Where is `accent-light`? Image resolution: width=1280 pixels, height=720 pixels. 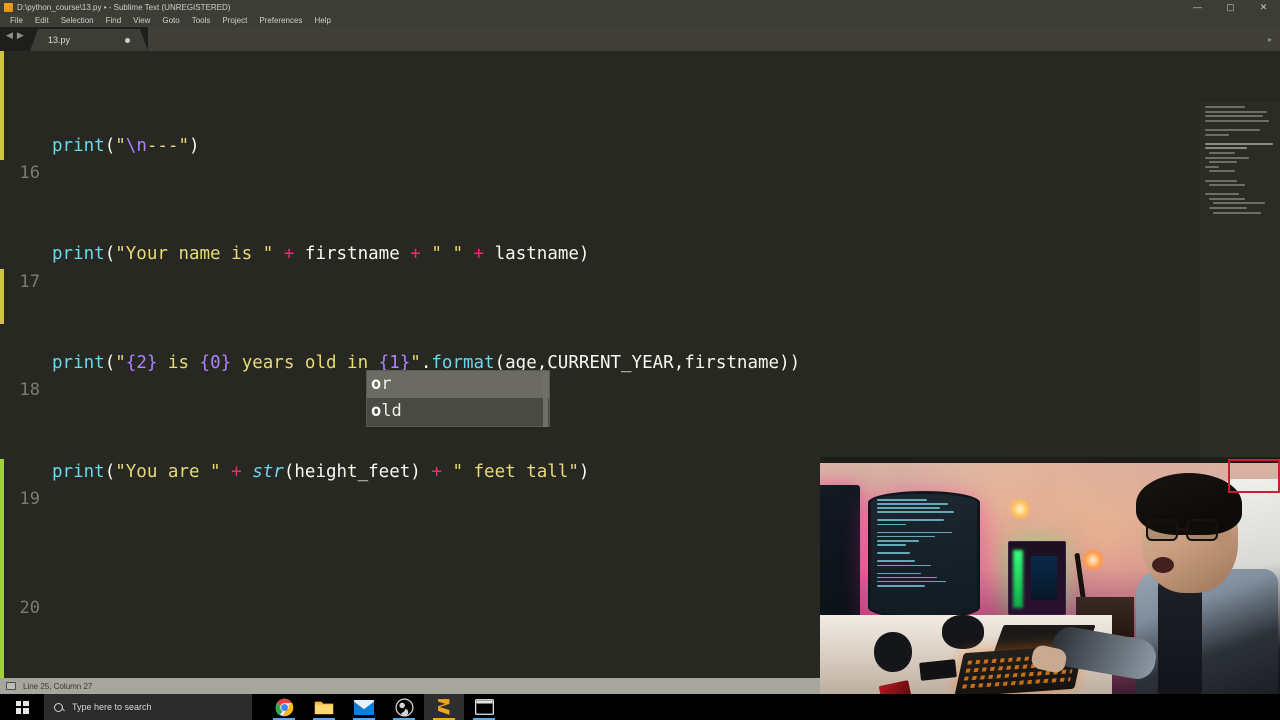
accent-light is located at coordinates (1093, 560).